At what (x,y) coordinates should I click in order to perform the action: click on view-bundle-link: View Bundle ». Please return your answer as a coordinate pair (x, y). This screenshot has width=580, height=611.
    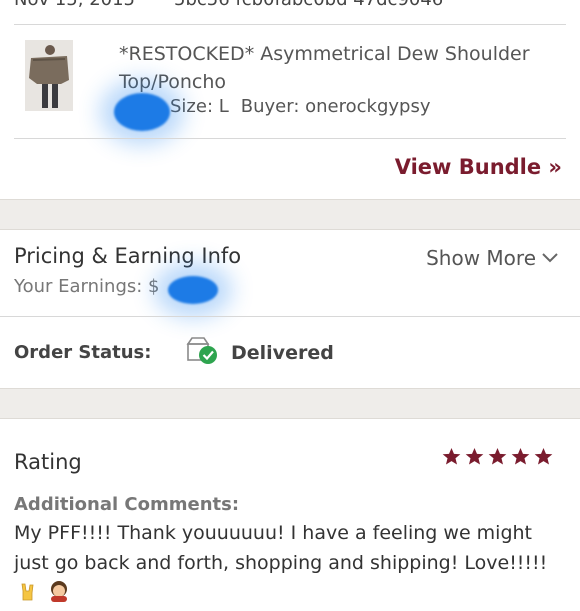
    Looking at the image, I should click on (478, 167).